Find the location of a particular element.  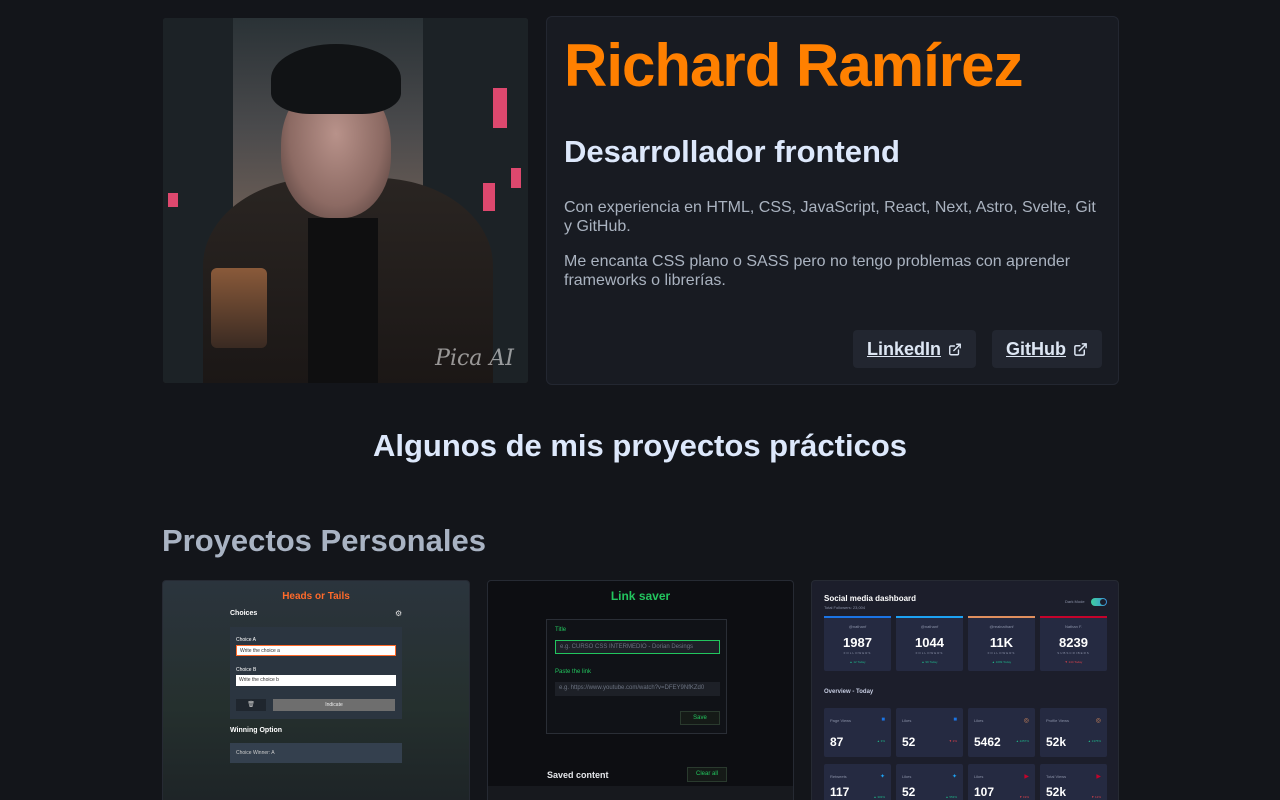

overview-change: ▲ 1375% is located at coordinates (1094, 741).